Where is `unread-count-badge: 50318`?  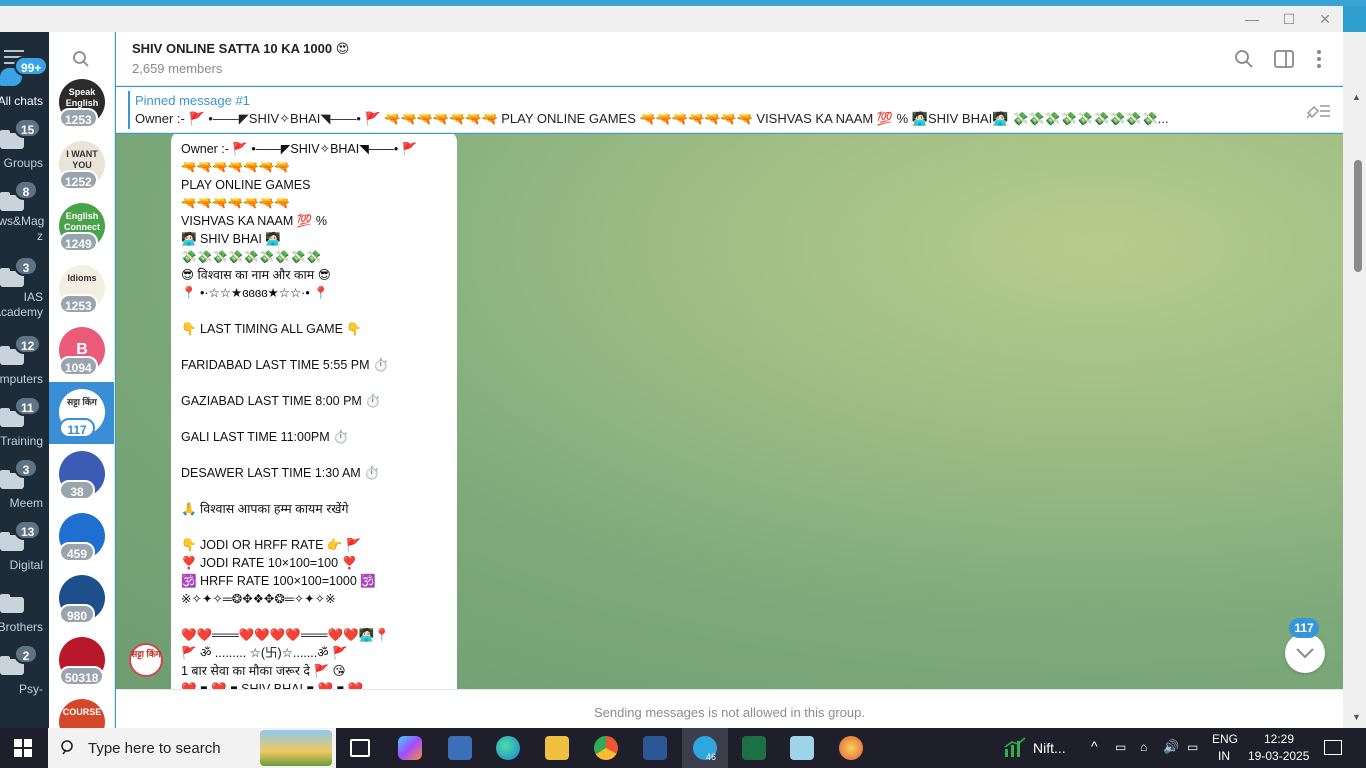 unread-count-badge: 50318 is located at coordinates (82, 676).